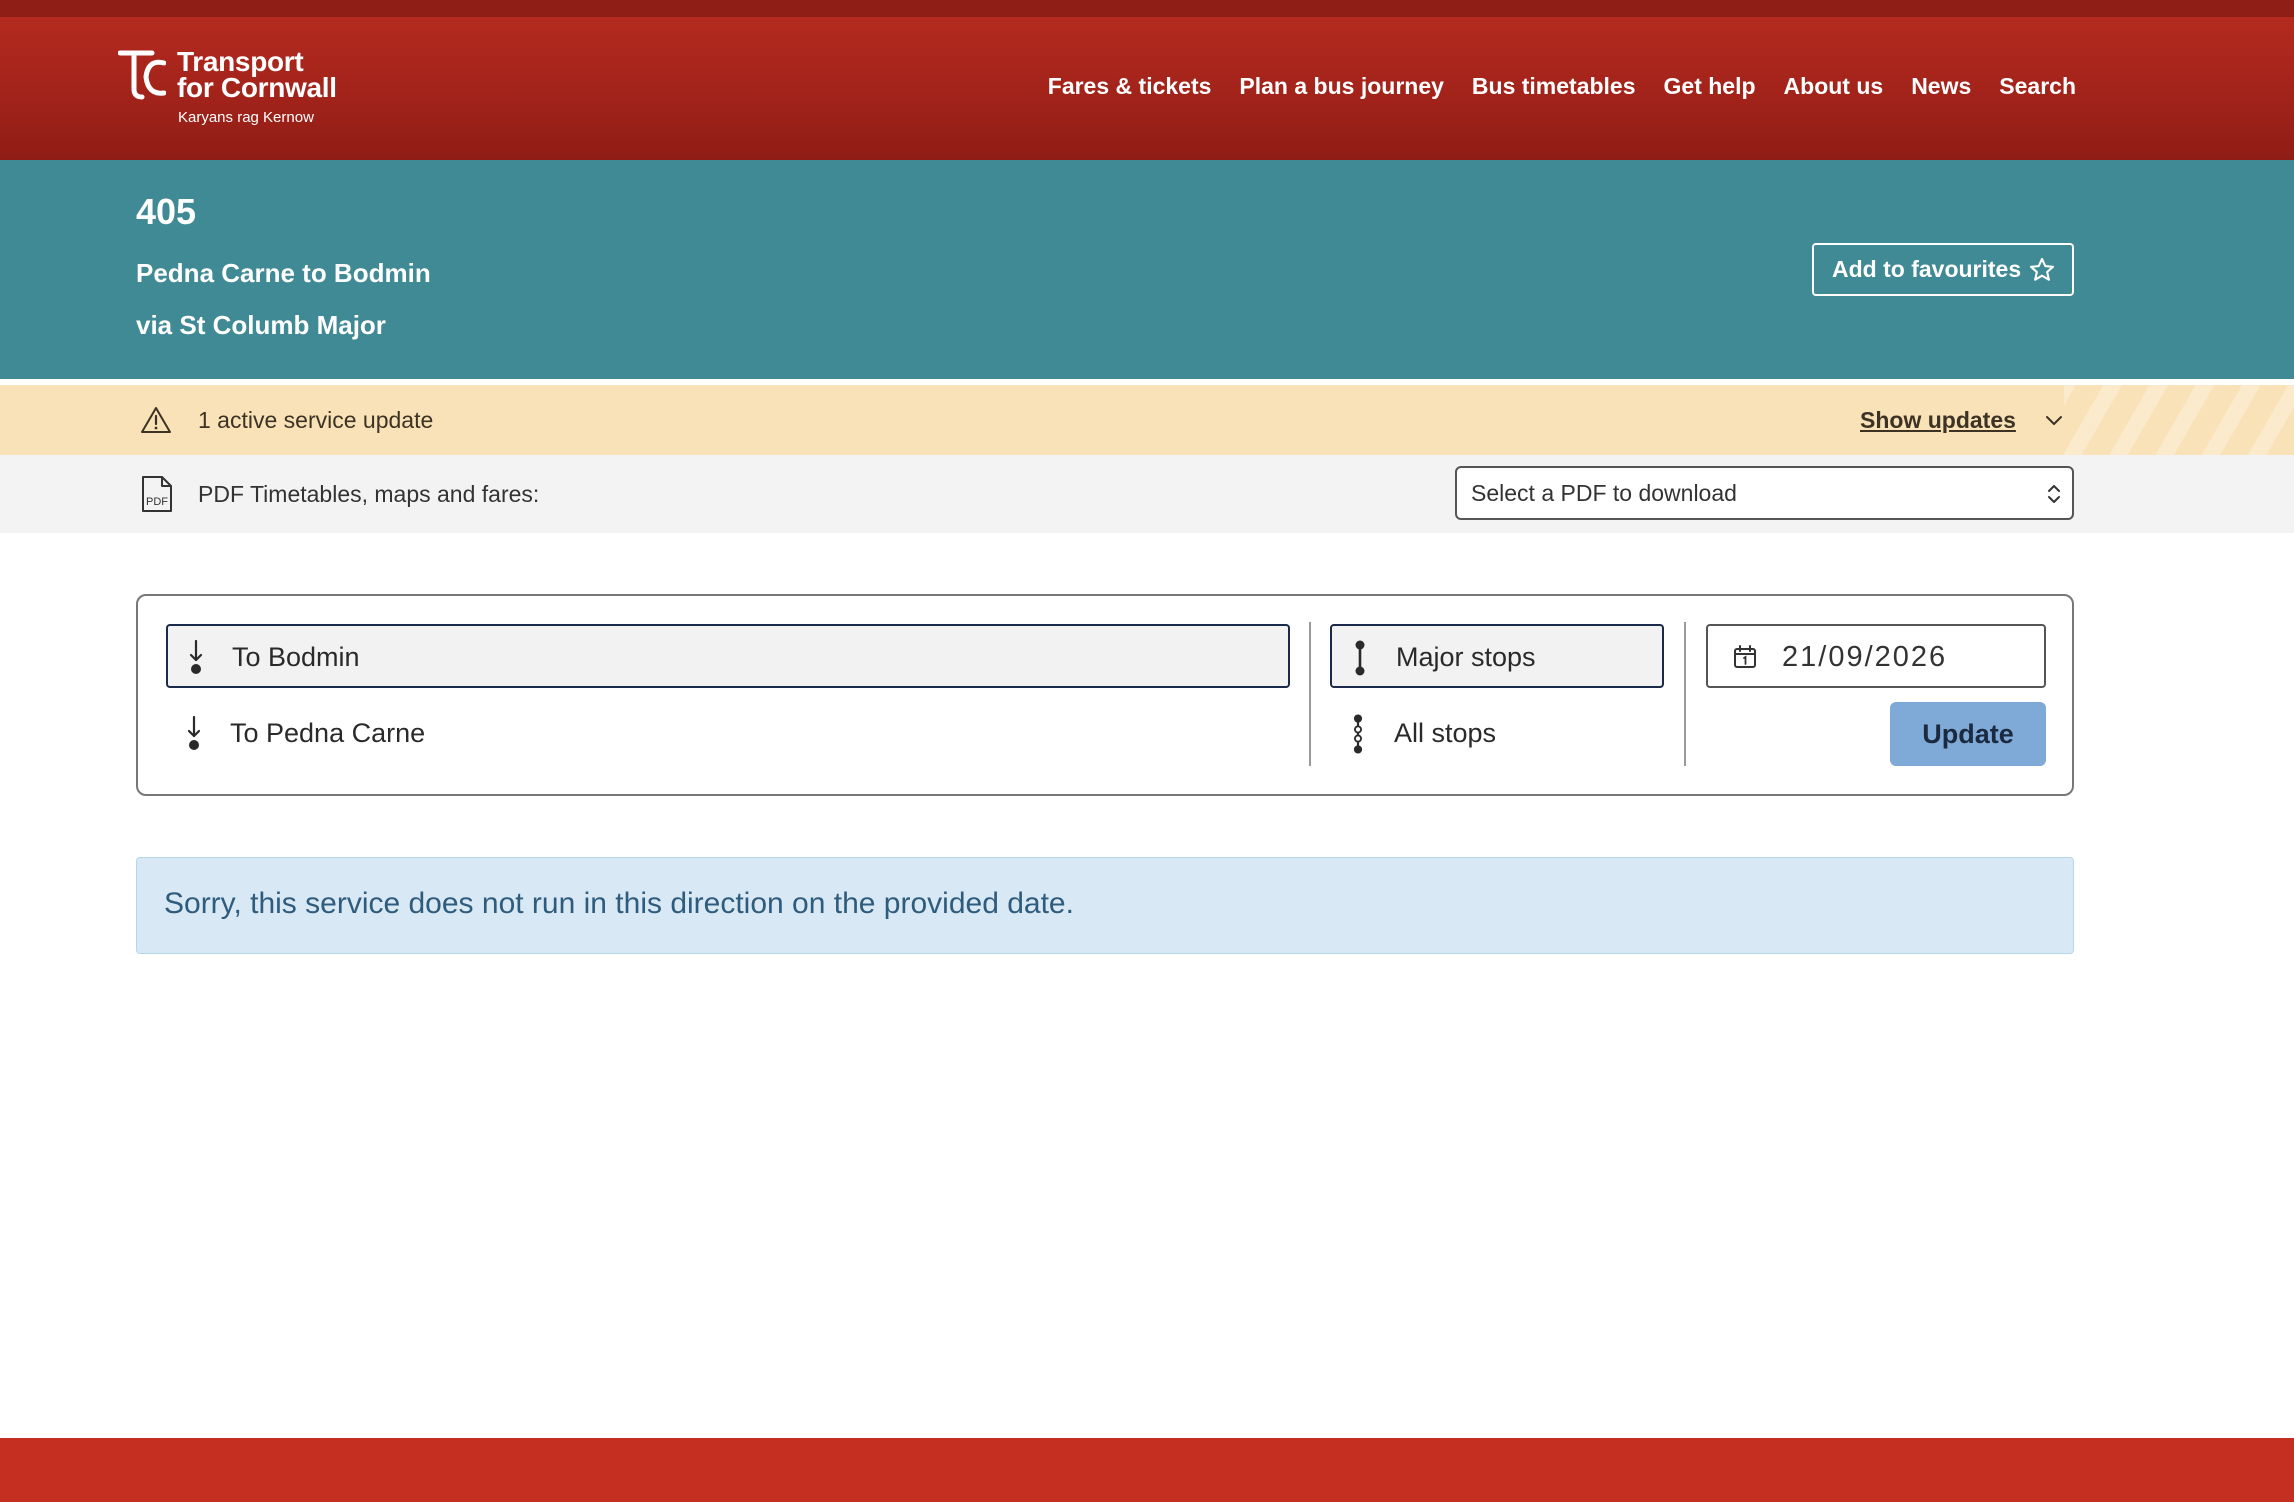  I want to click on nav-get-help: Get help, so click(1710, 86).